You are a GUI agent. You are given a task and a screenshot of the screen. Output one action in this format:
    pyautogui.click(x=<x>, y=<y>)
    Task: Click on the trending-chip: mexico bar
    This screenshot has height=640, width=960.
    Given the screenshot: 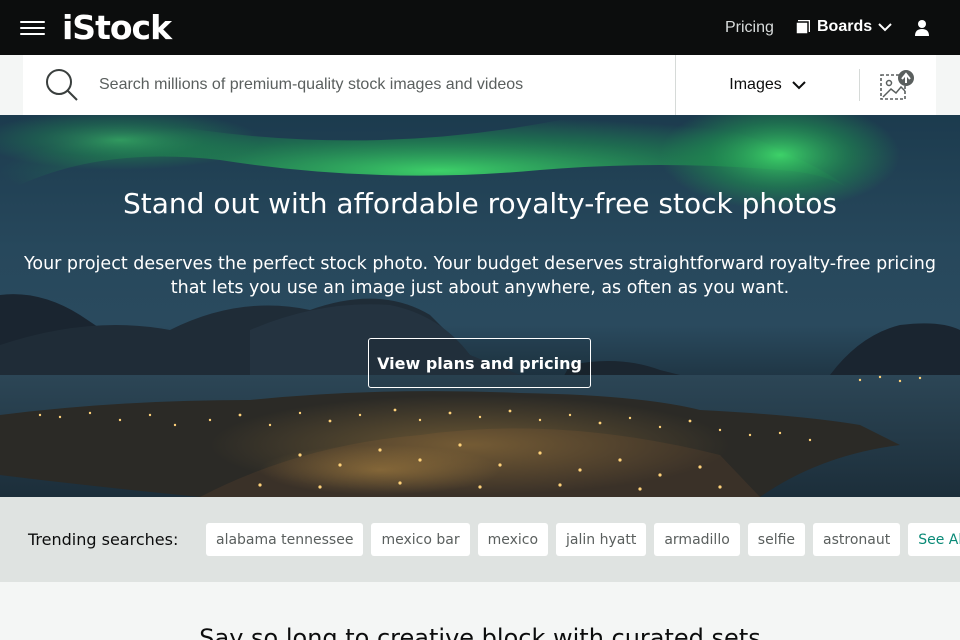 What is the action you would take?
    pyautogui.click(x=420, y=539)
    